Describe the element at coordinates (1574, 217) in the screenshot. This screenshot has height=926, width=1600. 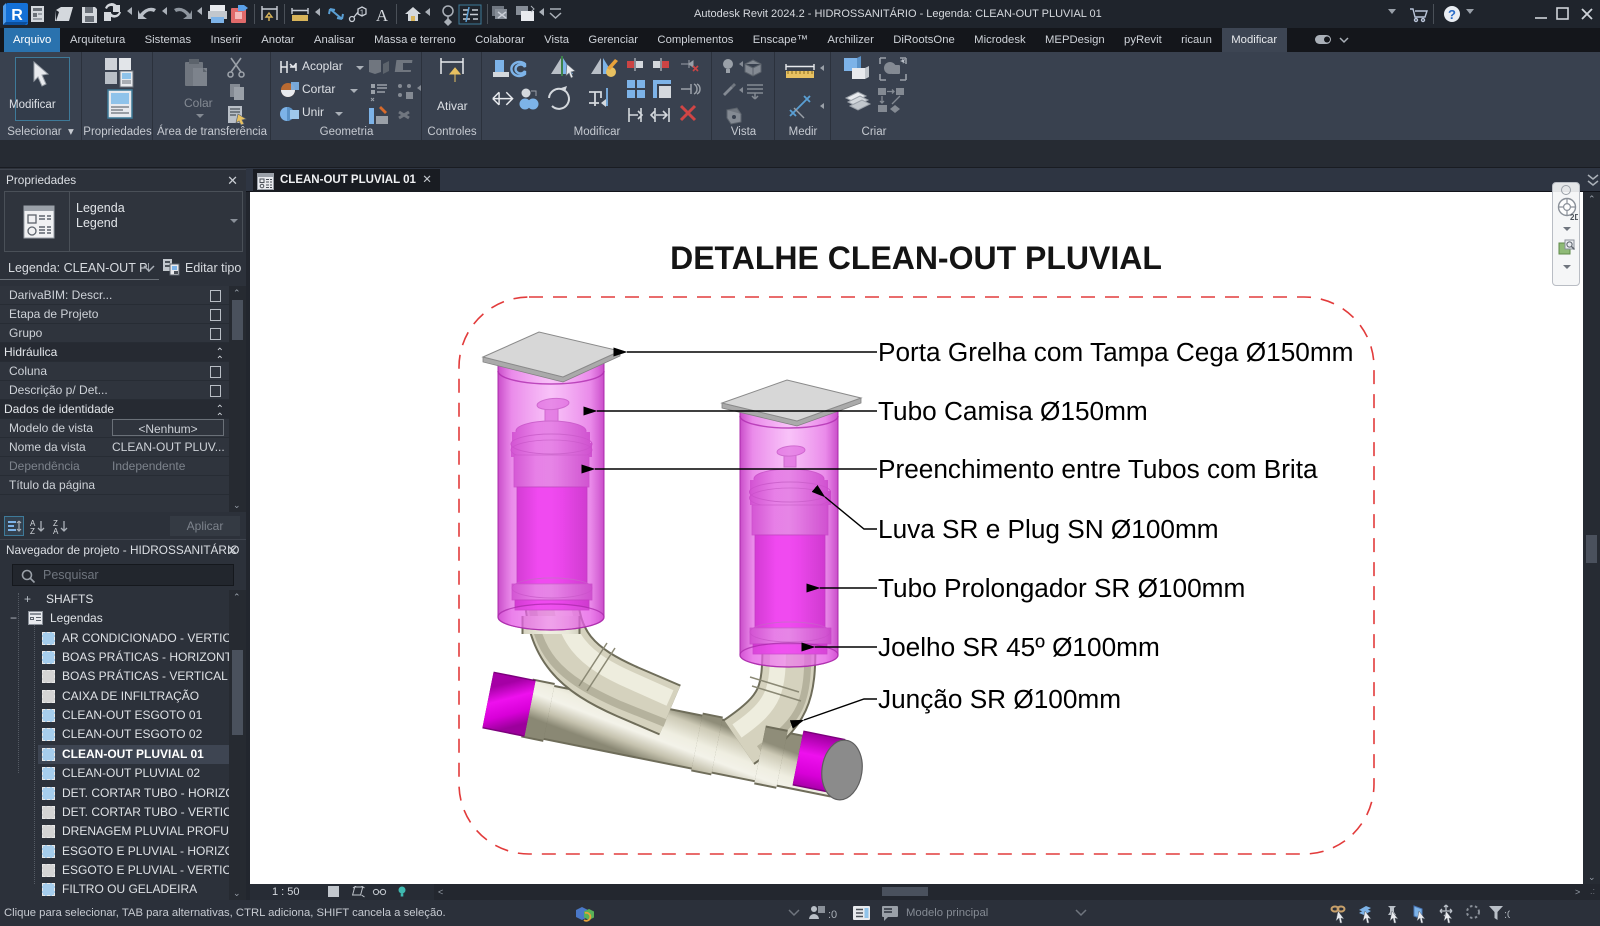
I see `svg-text: 2D` at that location.